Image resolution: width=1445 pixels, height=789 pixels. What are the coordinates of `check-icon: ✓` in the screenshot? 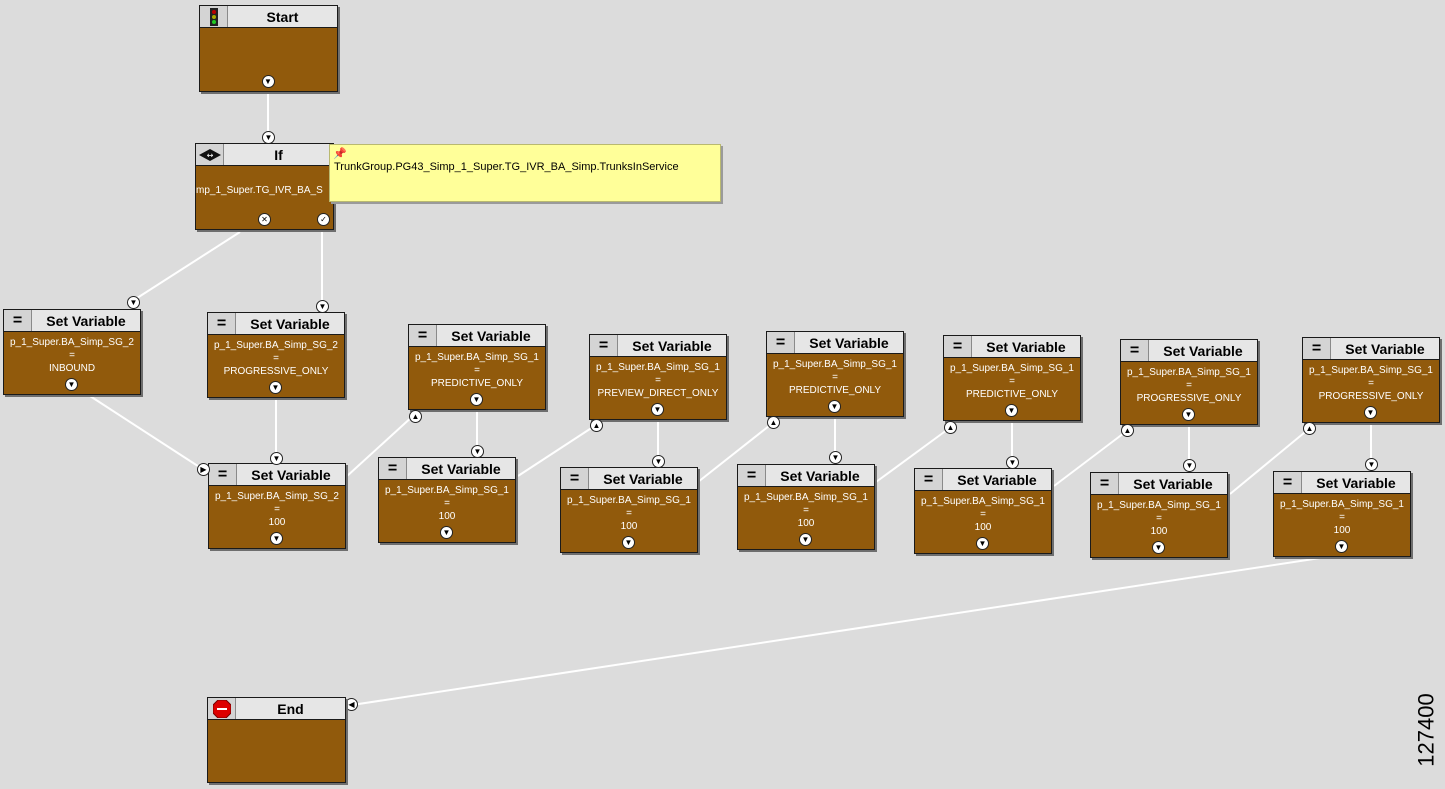 It's located at (323, 219).